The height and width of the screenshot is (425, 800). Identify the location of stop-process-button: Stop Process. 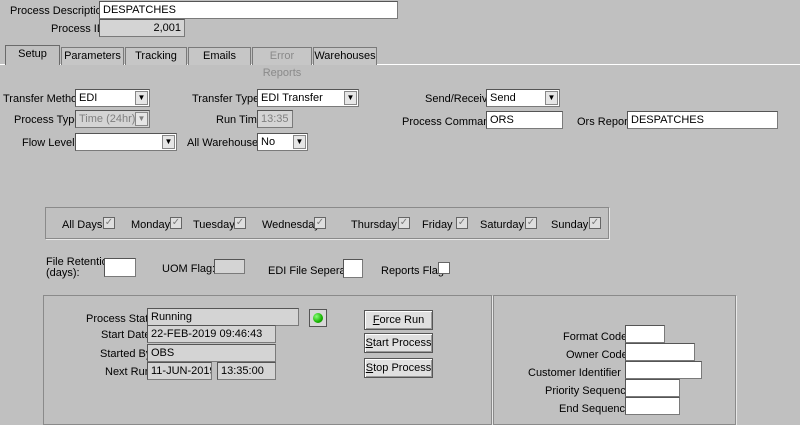
(398, 368).